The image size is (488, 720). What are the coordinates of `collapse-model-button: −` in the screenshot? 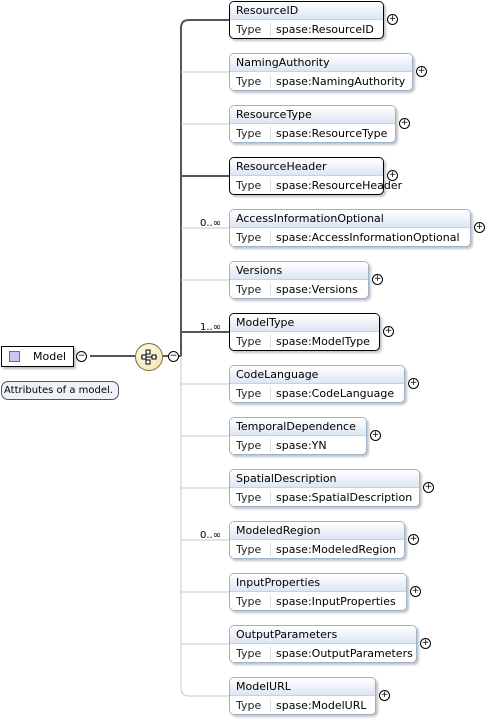 It's located at (81, 356).